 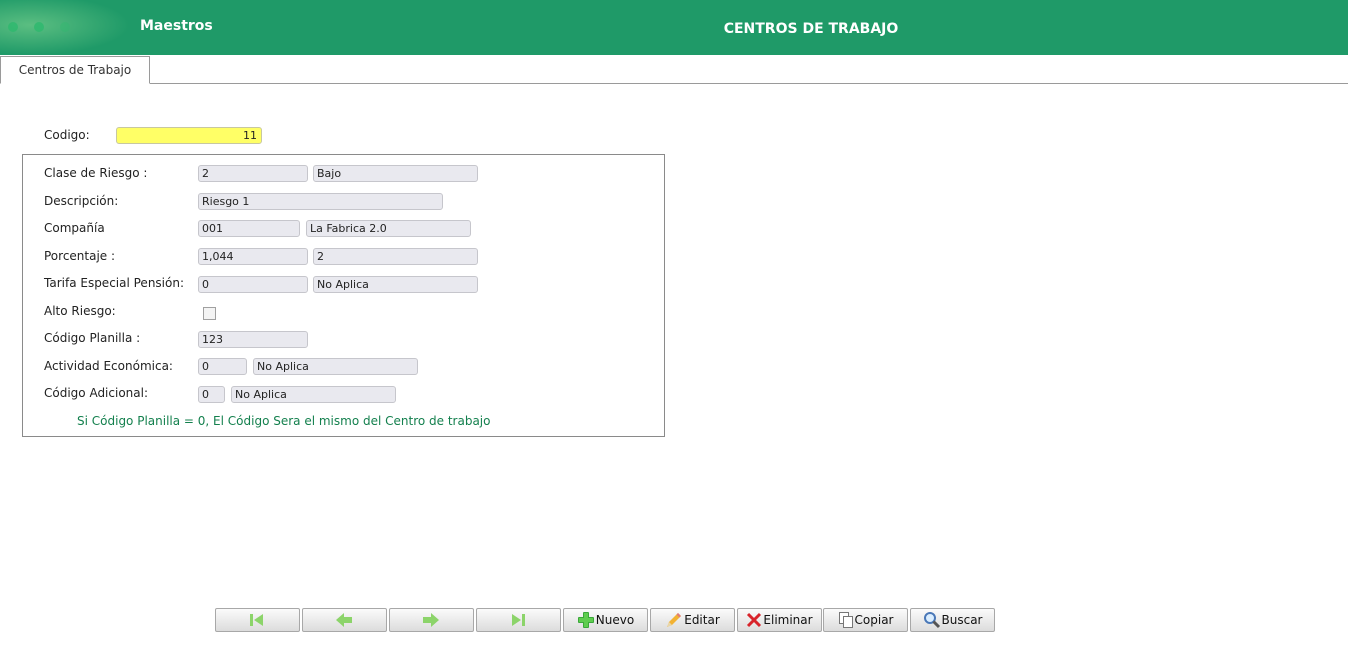 What do you see at coordinates (615, 620) in the screenshot?
I see `nuevo-label: Nuevo` at bounding box center [615, 620].